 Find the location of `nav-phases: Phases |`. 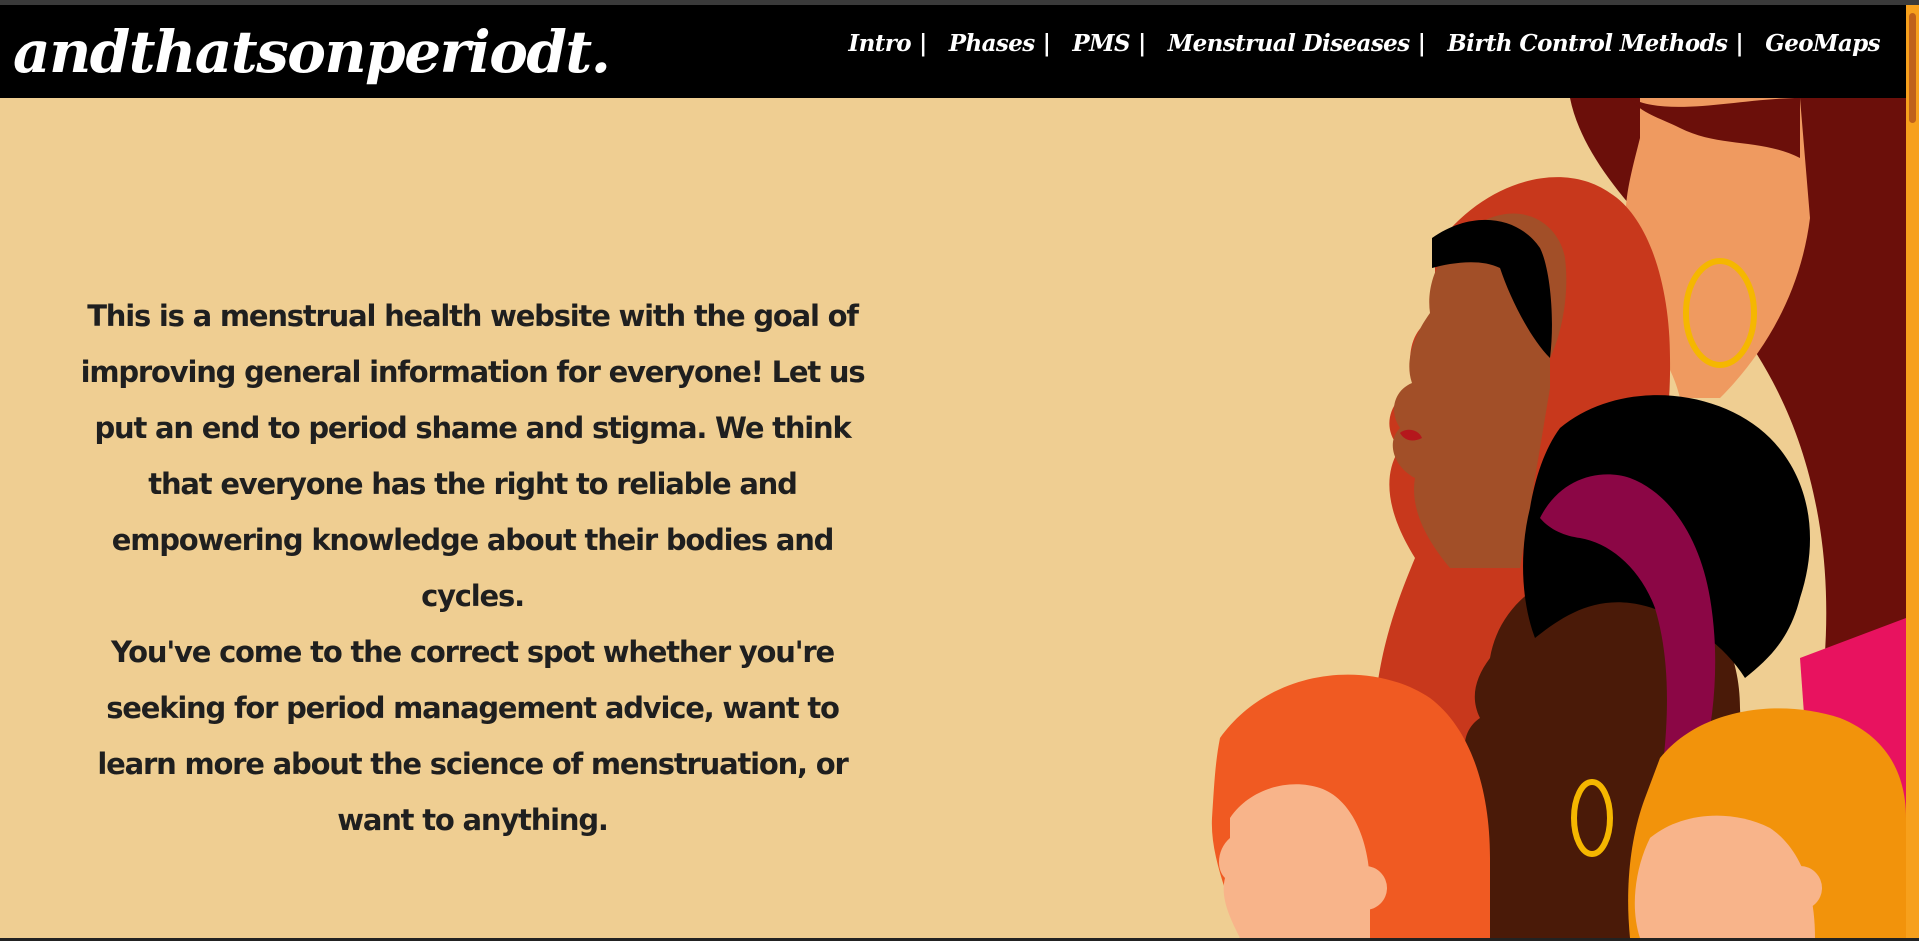

nav-phases: Phases | is located at coordinates (1000, 43).